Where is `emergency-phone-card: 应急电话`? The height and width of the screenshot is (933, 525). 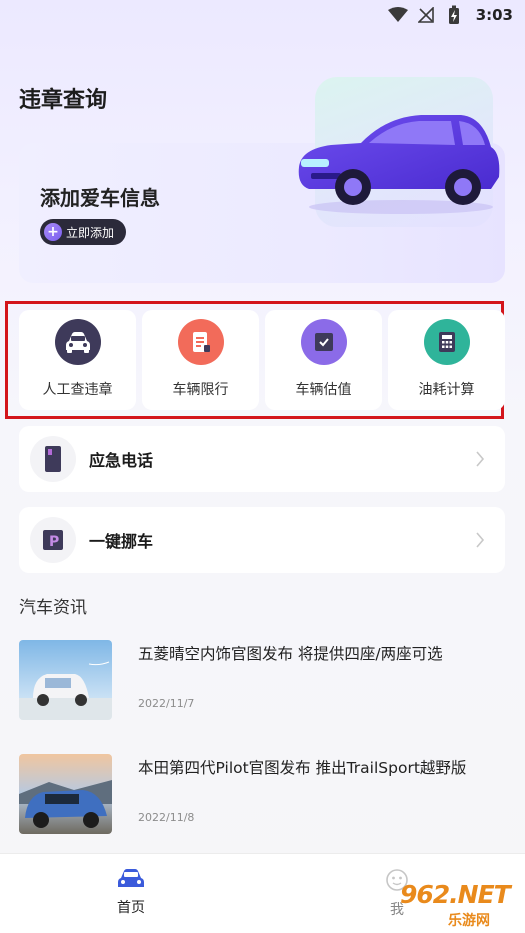
emergency-phone-card: 应急电话 is located at coordinates (262, 459).